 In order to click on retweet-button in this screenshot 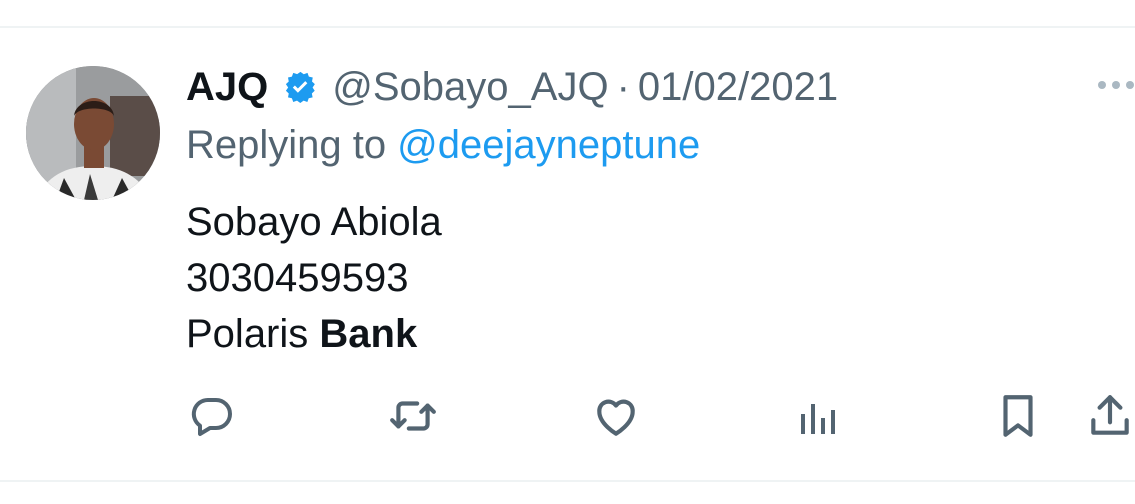, I will do `click(413, 416)`.